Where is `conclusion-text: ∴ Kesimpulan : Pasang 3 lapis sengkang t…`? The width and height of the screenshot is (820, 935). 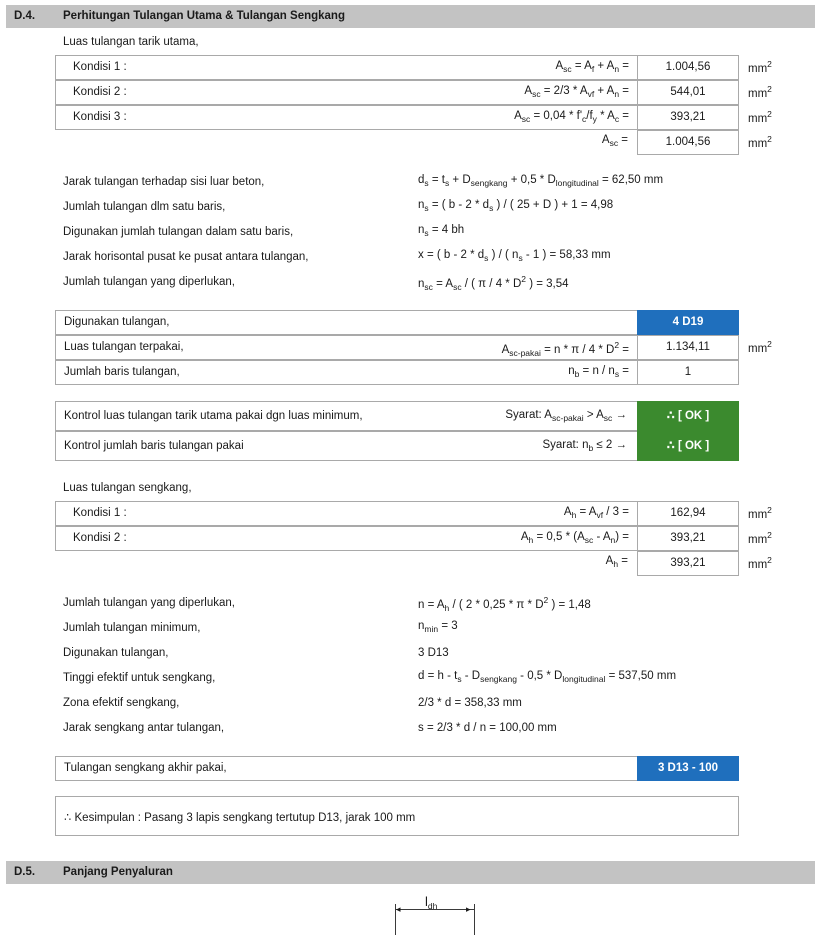
conclusion-text: ∴ Kesimpulan : Pasang 3 lapis sengkang t… is located at coordinates (240, 818).